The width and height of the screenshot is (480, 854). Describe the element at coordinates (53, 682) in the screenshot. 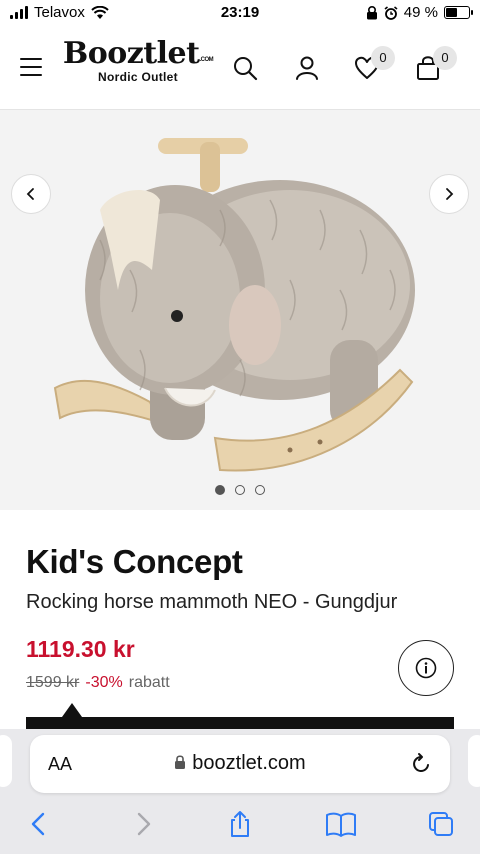

I see `original-price: 1599 kr` at that location.